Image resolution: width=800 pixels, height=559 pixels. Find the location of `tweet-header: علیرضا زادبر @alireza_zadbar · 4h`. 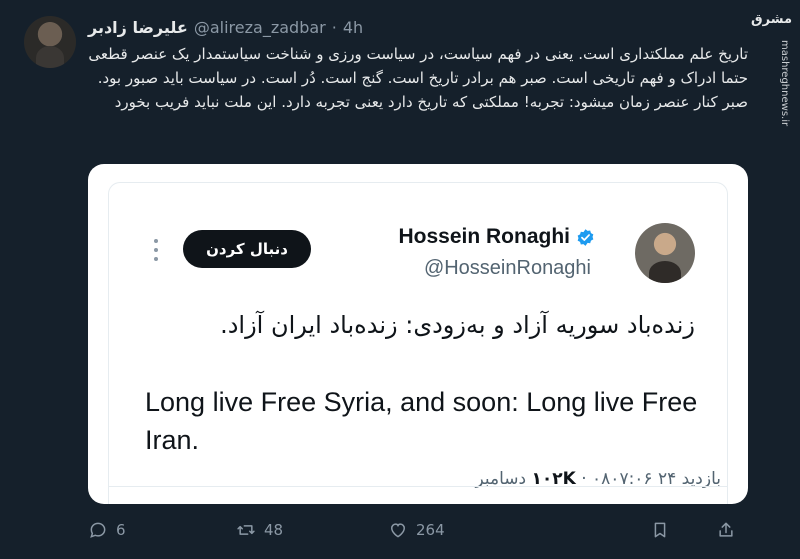

tweet-header: علیرضا زادبر @alireza_zadbar · 4h is located at coordinates (225, 27).